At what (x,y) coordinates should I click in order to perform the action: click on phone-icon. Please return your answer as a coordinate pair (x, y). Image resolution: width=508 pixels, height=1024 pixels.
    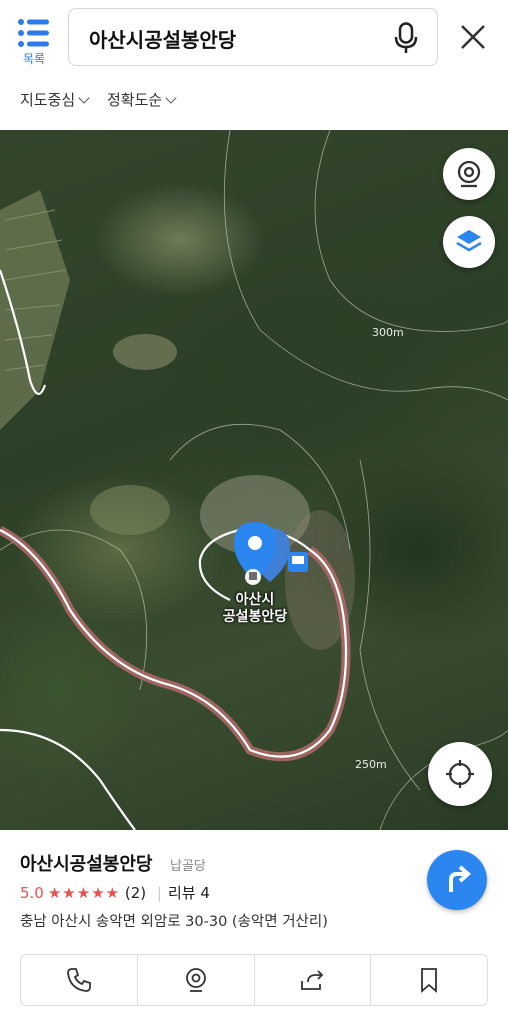
    Looking at the image, I should click on (78, 980).